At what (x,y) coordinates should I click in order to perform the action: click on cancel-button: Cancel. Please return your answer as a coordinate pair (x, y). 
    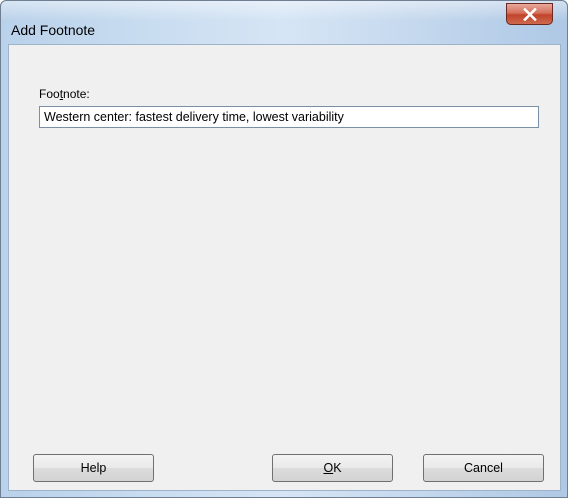
    Looking at the image, I should click on (483, 468).